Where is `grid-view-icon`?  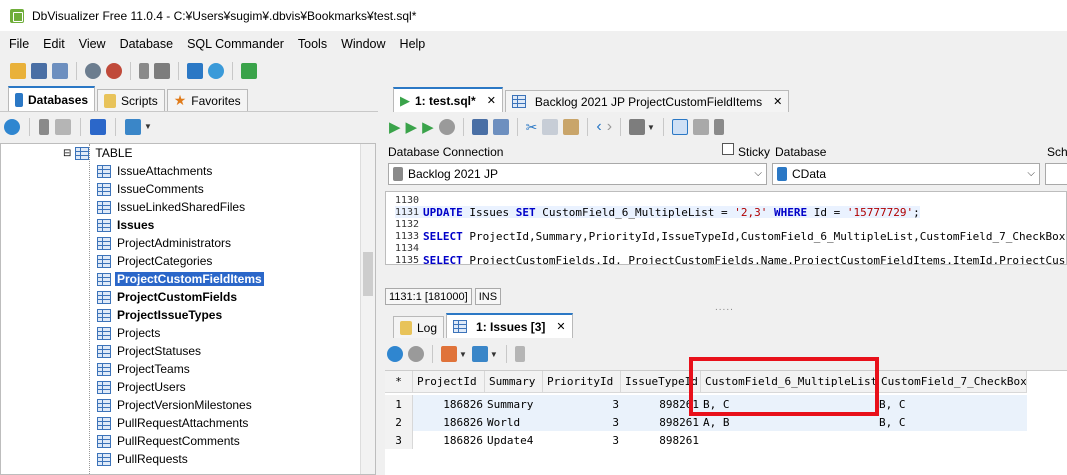 grid-view-icon is located at coordinates (479, 354).